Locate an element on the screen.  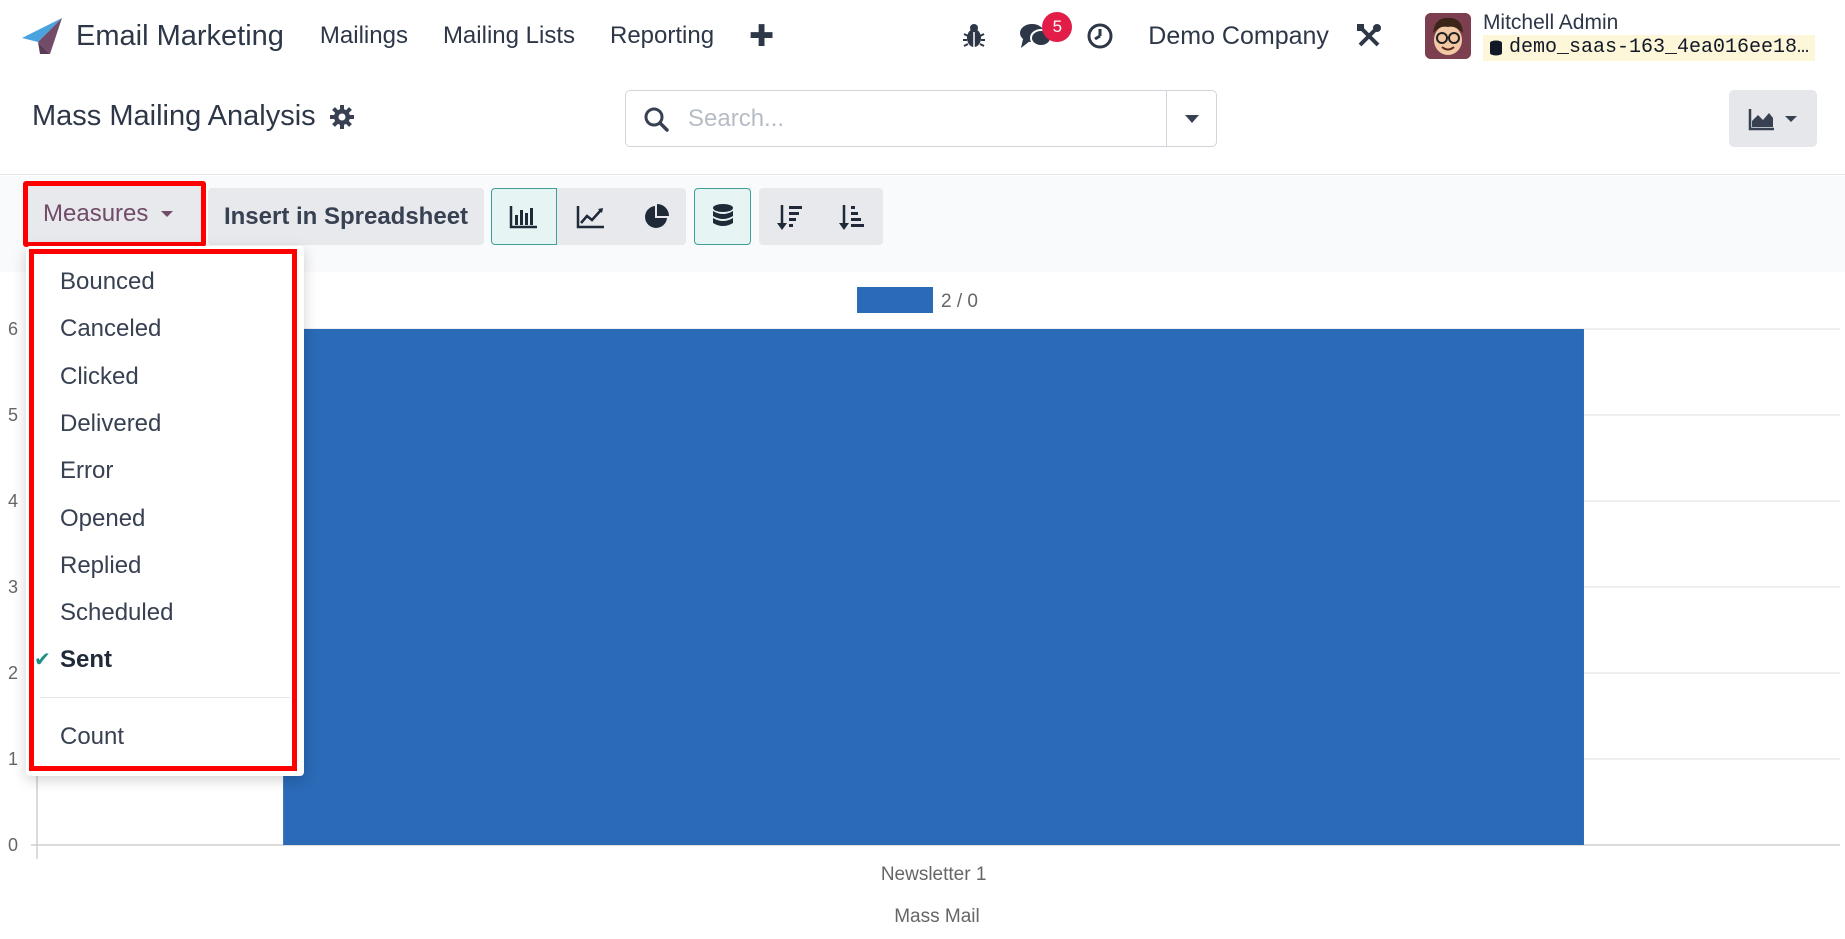
measure-bounced: Bounced is located at coordinates (107, 282).